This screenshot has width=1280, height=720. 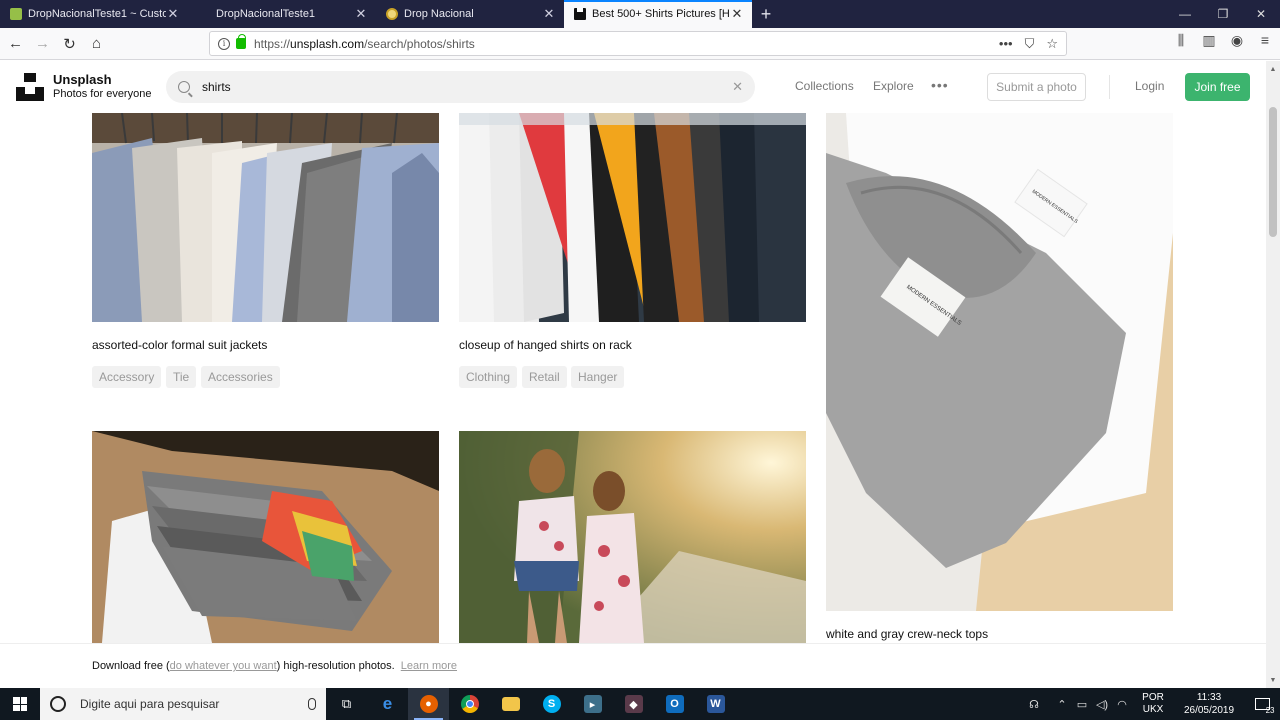 I want to click on scroll-down-icon: ▼, so click(x=1273, y=680).